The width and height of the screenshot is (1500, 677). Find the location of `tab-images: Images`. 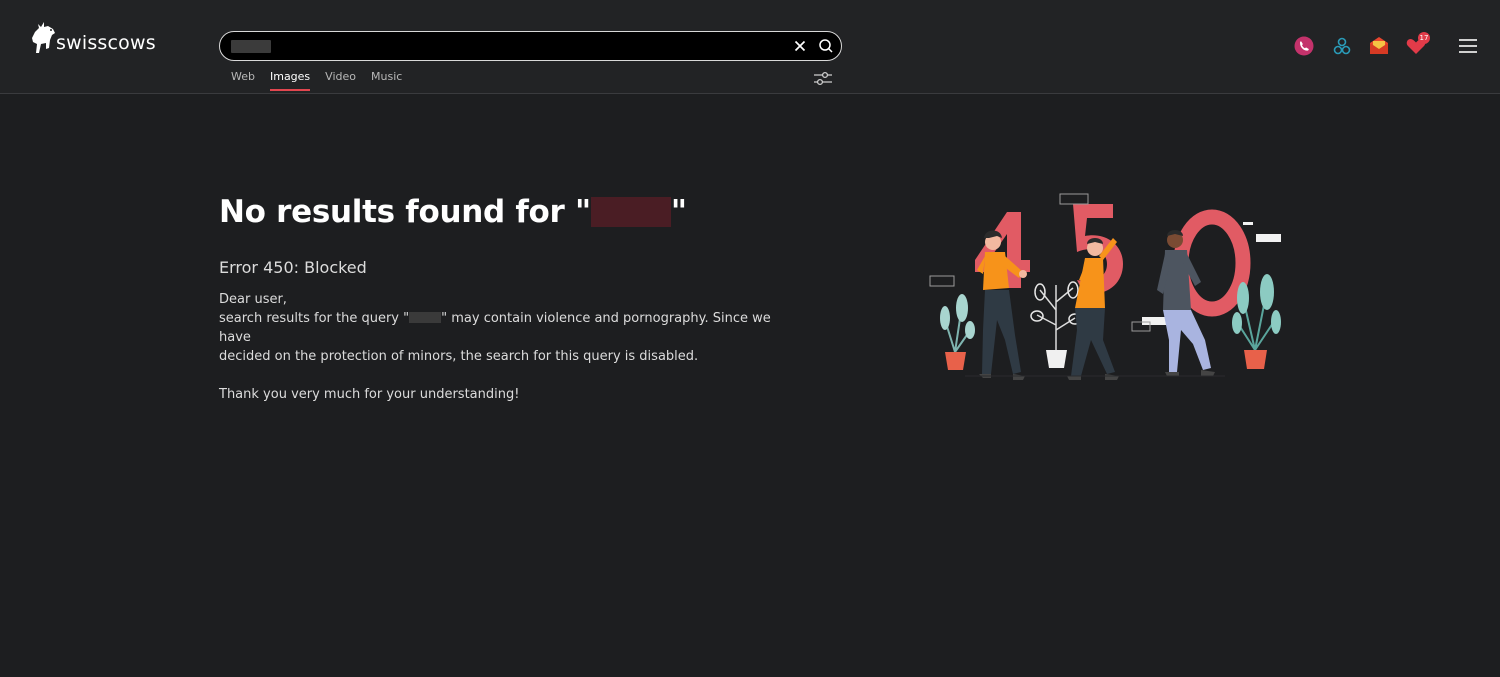

tab-images: Images is located at coordinates (290, 80).